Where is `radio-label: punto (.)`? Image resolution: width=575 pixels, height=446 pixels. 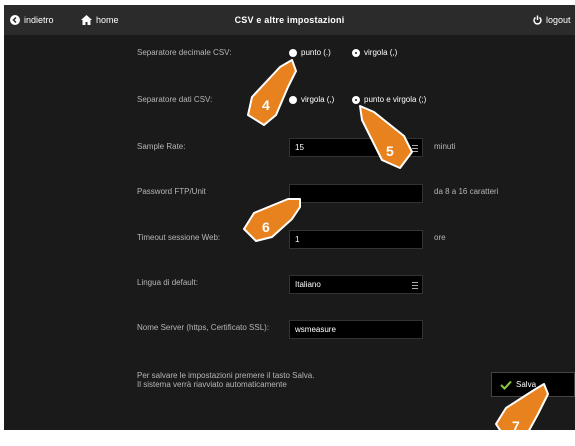 radio-label: punto (.) is located at coordinates (316, 52).